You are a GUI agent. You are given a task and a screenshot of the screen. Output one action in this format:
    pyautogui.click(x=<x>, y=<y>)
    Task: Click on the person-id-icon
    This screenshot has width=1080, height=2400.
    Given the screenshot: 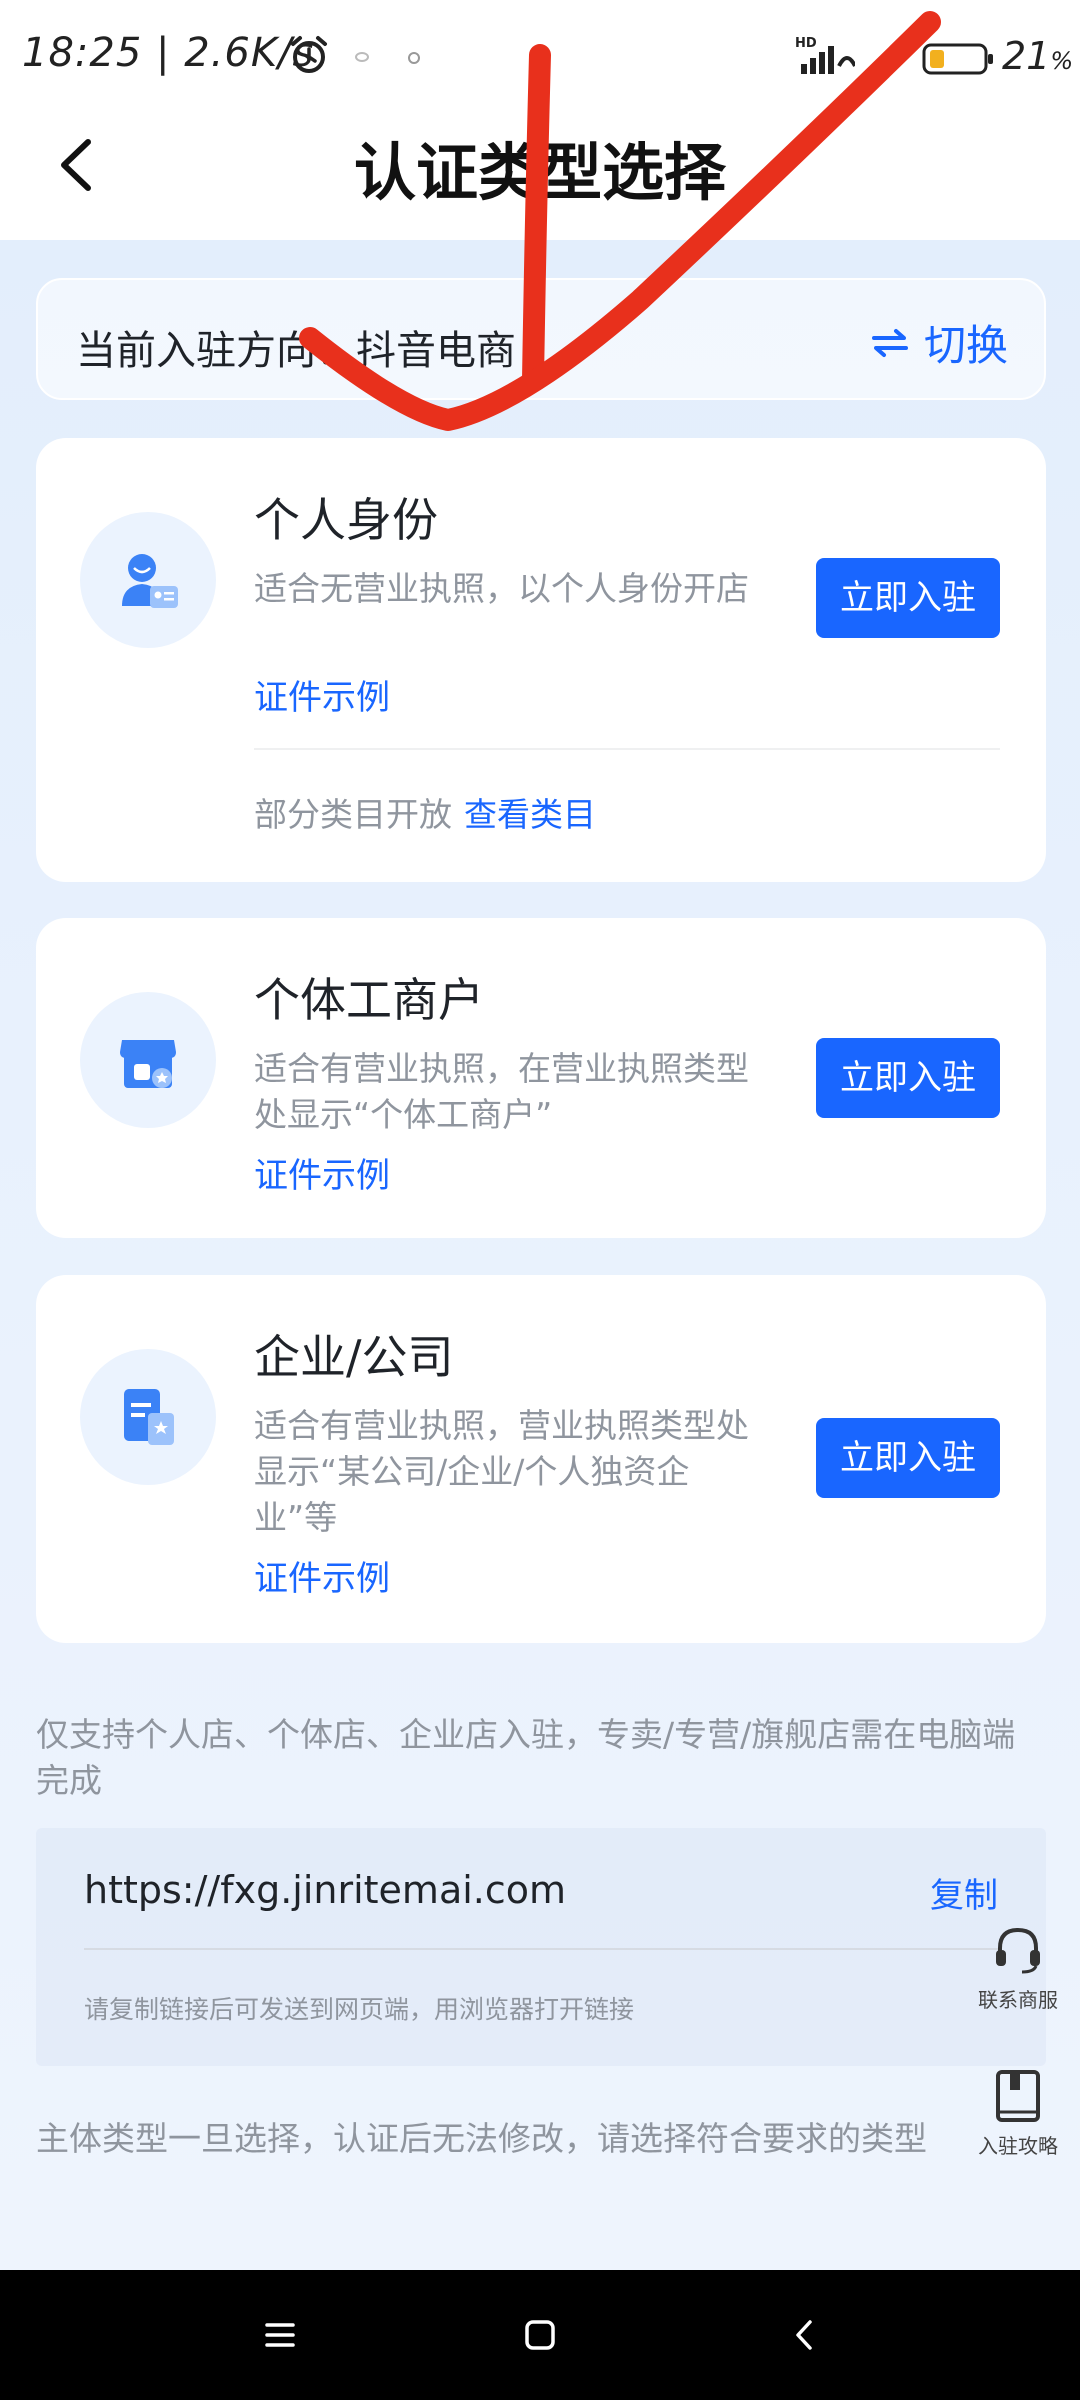 What is the action you would take?
    pyautogui.click(x=150, y=581)
    